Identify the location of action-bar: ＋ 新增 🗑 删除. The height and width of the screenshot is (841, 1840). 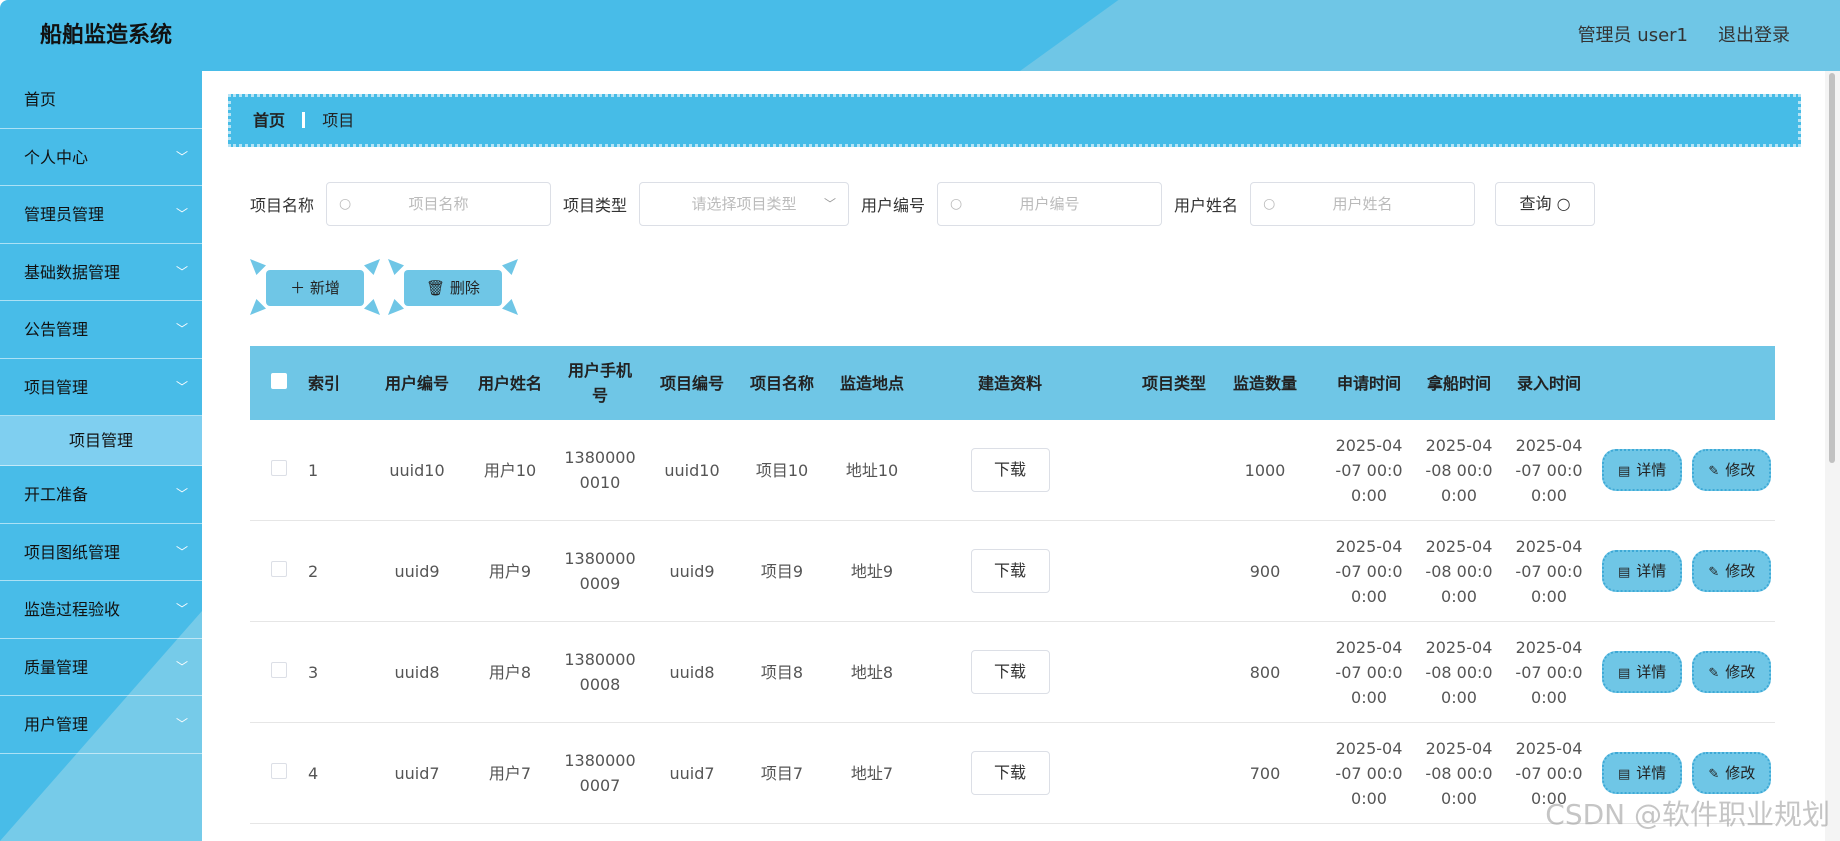
(388, 287).